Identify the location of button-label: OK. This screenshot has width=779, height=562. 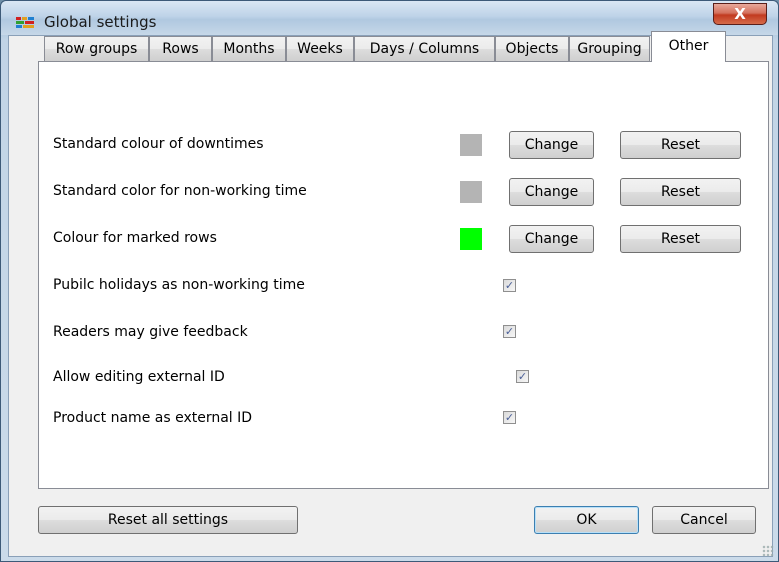
(586, 520).